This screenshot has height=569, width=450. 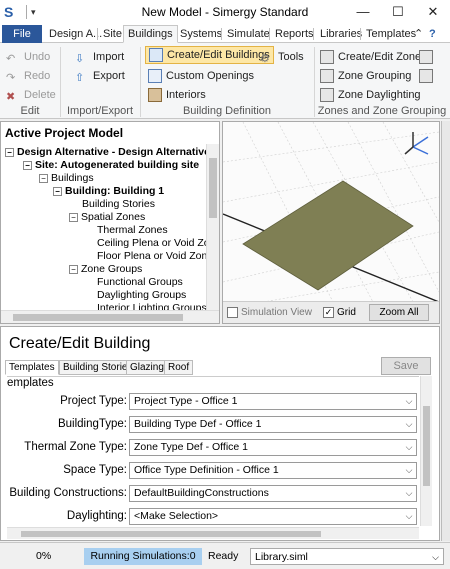 I want to click on maximize-icon: ☐, so click(x=398, y=12).